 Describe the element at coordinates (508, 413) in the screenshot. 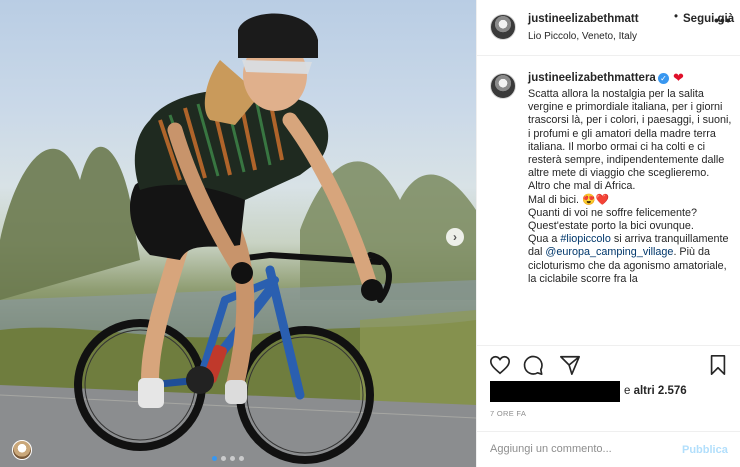

I see `post-timestamp: 7 ORE FA` at that location.